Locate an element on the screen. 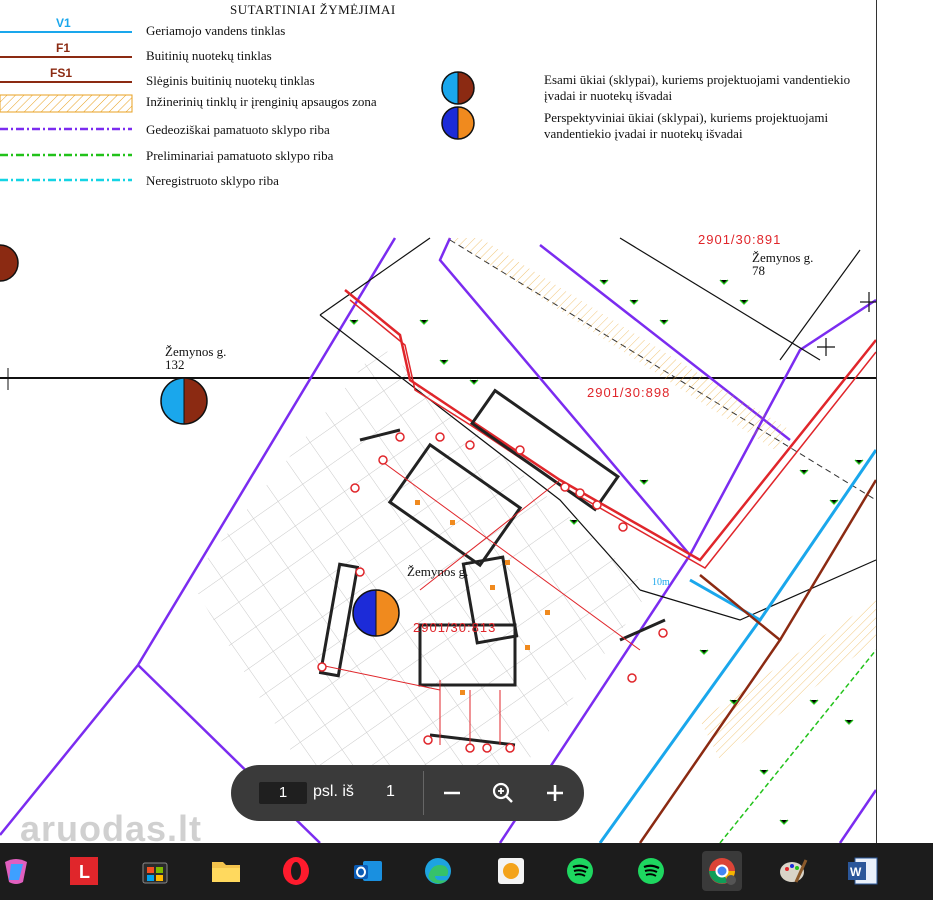 The width and height of the screenshot is (933, 900). store-icon is located at coordinates (155, 871).